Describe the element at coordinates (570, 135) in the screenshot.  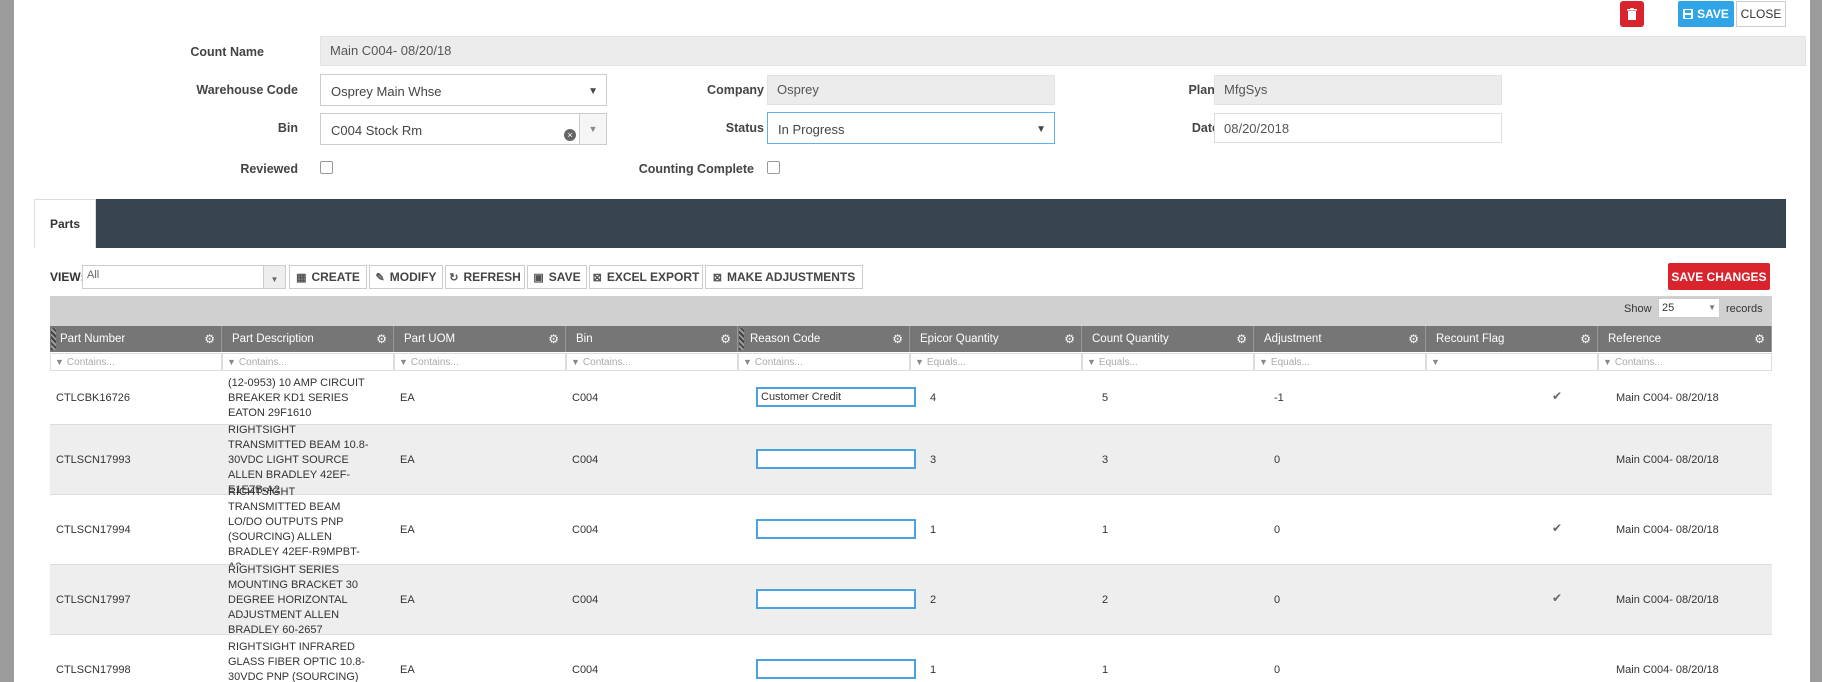
I see `clear-icon: ×` at that location.